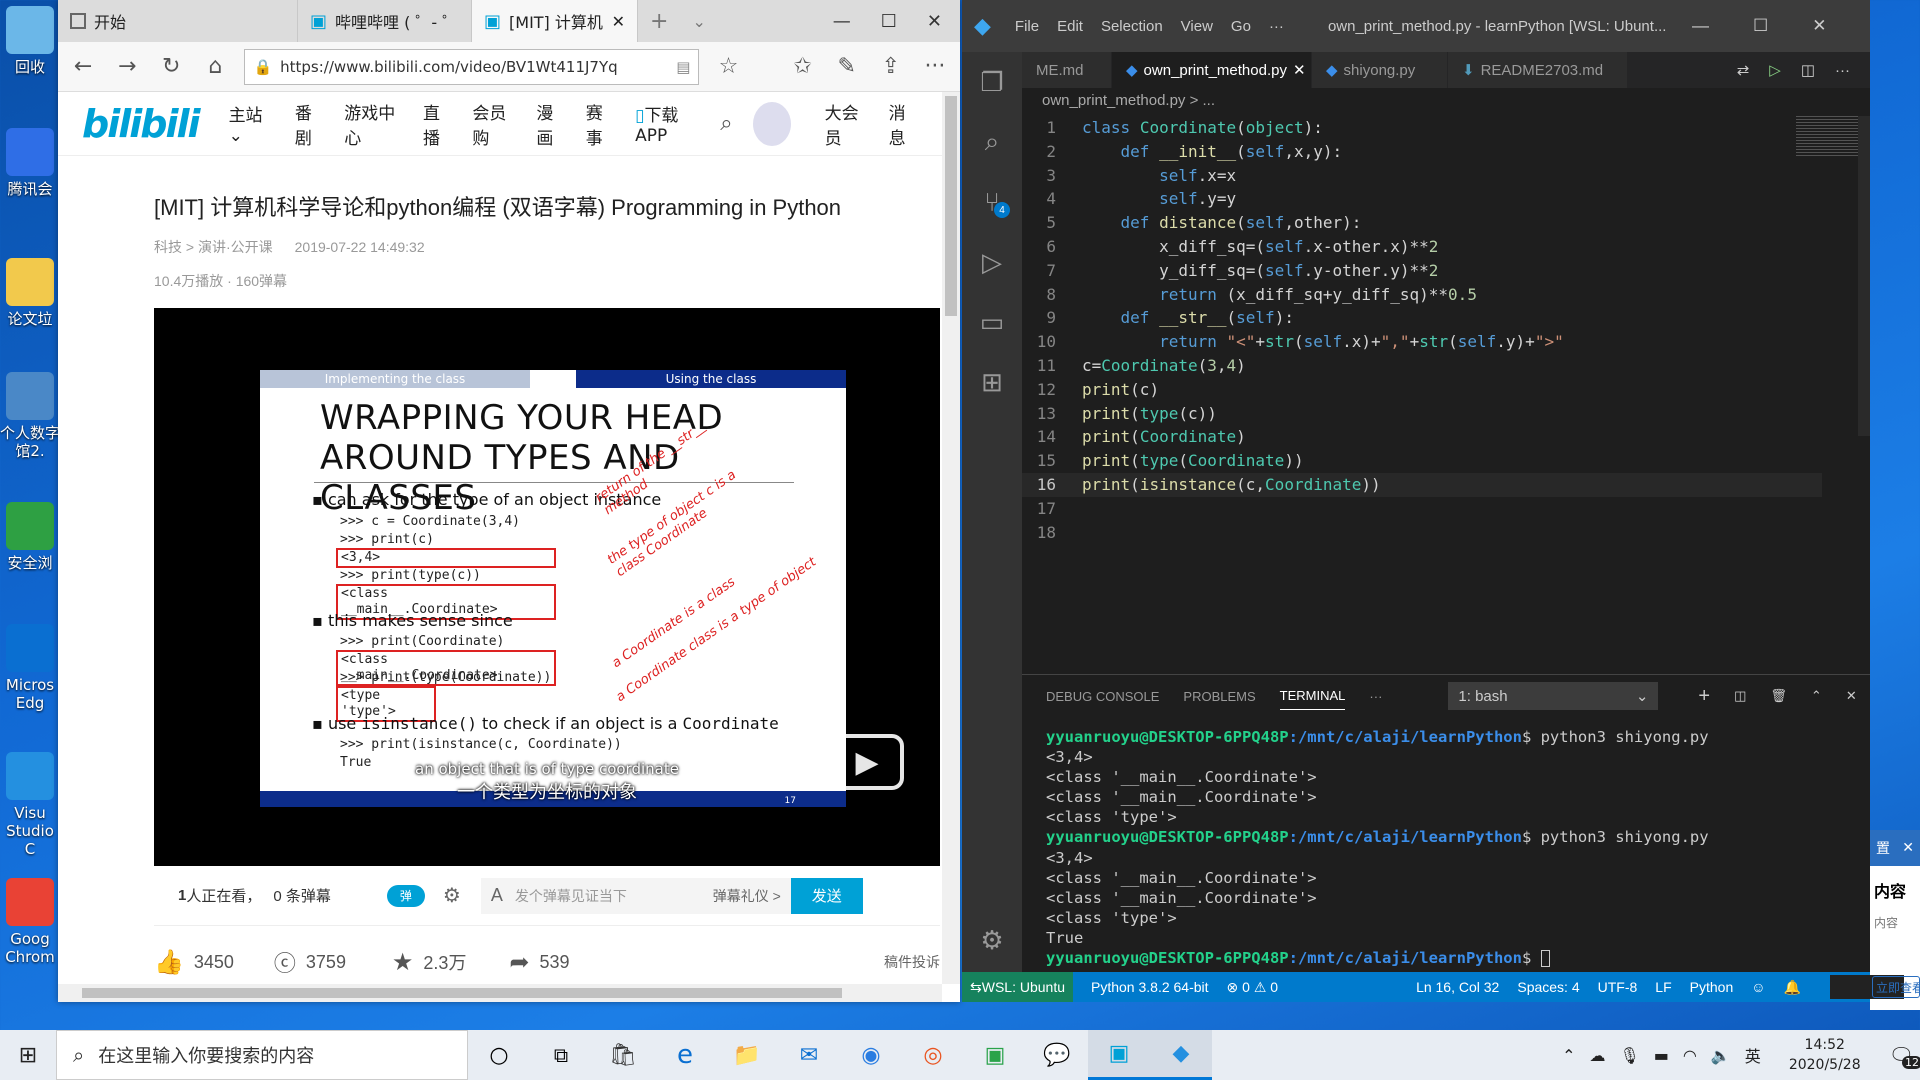  Describe the element at coordinates (1829, 136) in the screenshot. I see `minimap` at that location.